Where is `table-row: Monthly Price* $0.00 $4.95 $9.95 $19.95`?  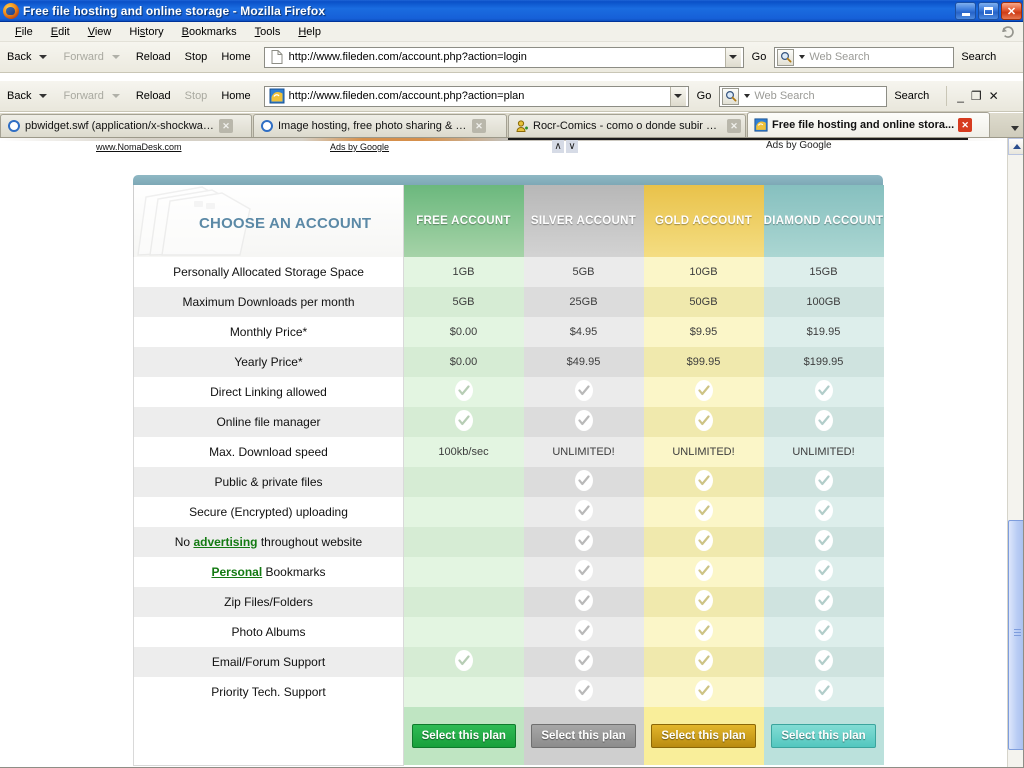 table-row: Monthly Price* $0.00 $4.95 $9.95 $19.95 is located at coordinates (508, 332).